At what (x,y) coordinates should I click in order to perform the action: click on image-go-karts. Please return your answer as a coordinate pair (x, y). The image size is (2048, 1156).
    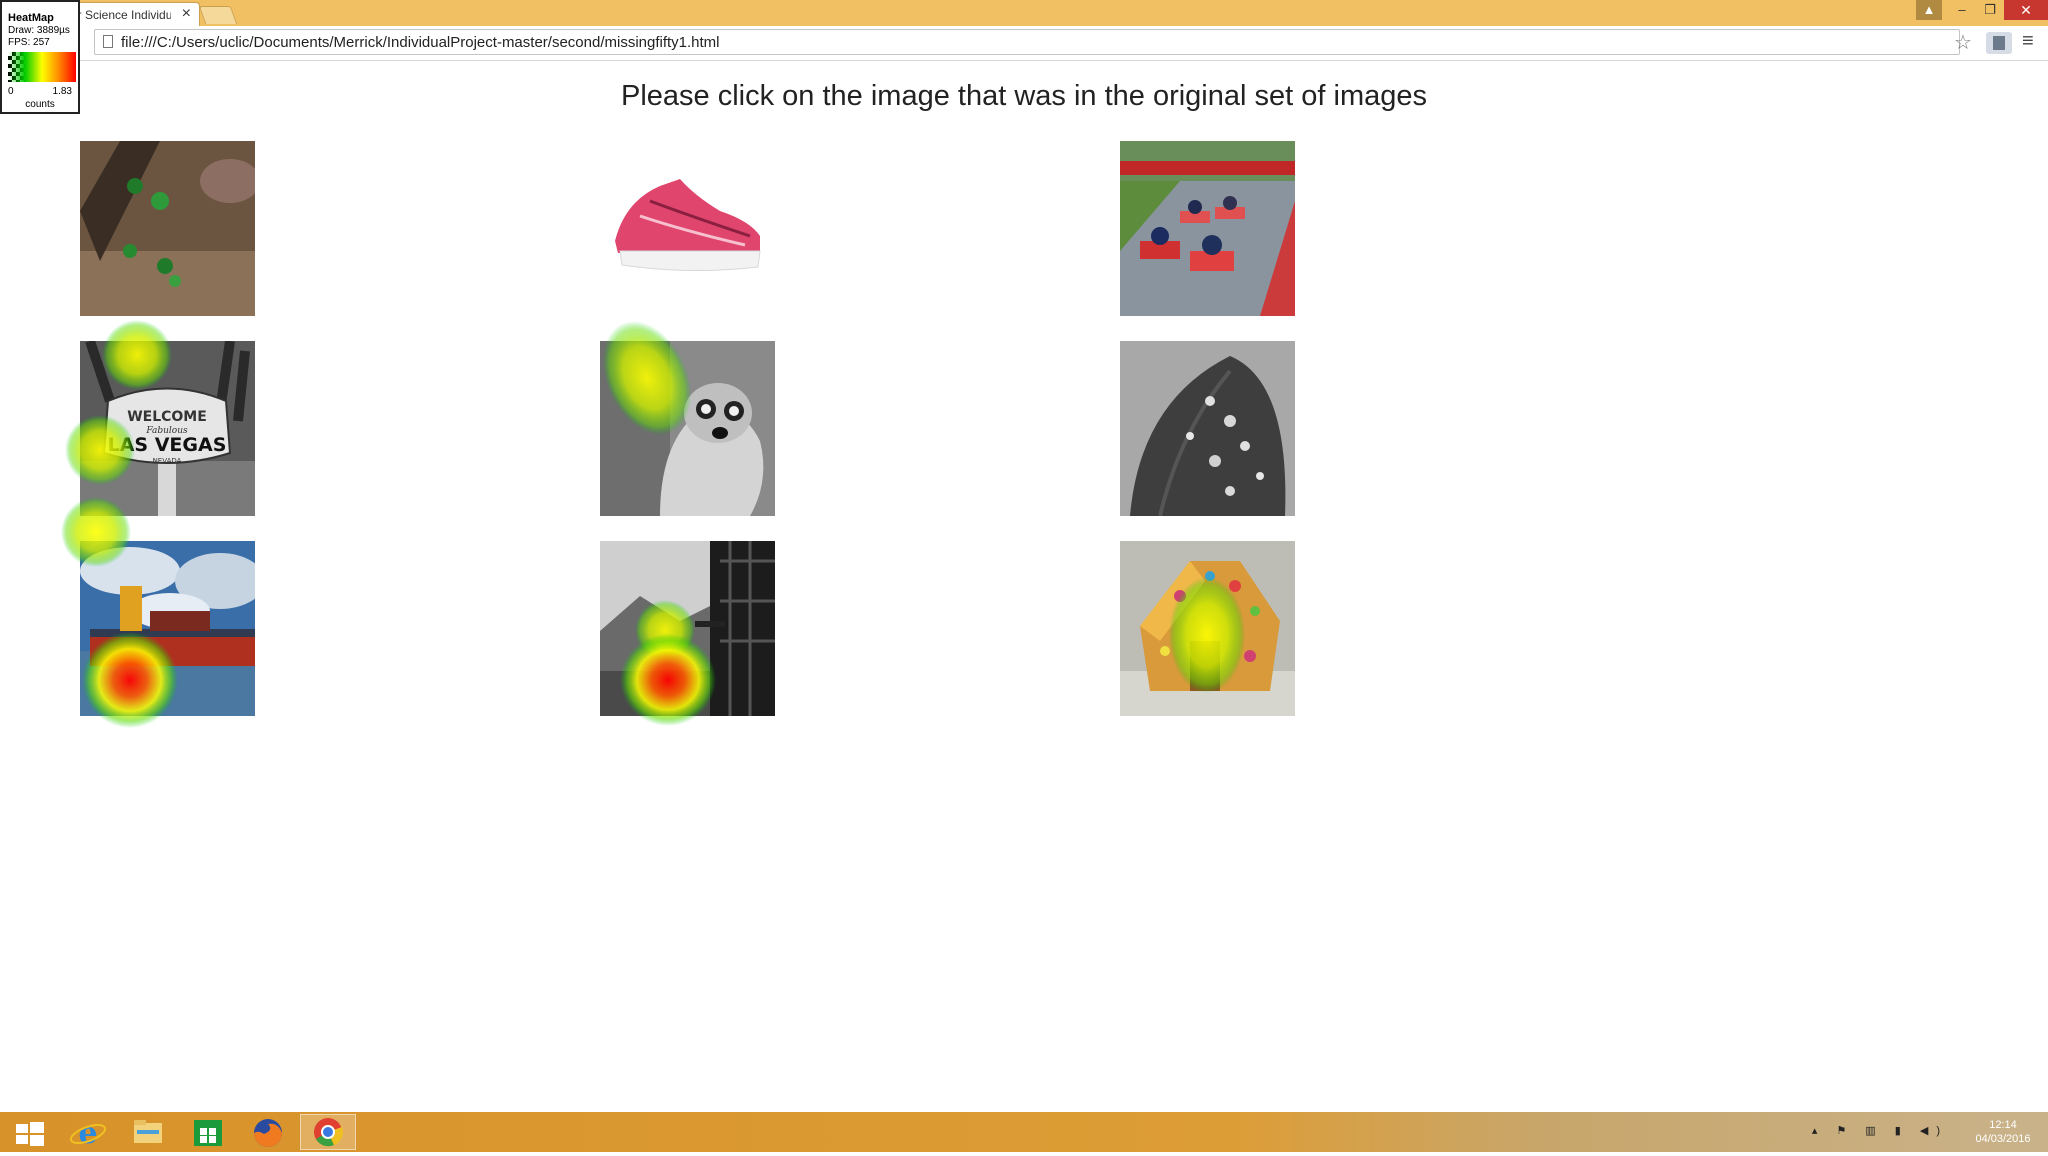
    Looking at the image, I should click on (1207, 228).